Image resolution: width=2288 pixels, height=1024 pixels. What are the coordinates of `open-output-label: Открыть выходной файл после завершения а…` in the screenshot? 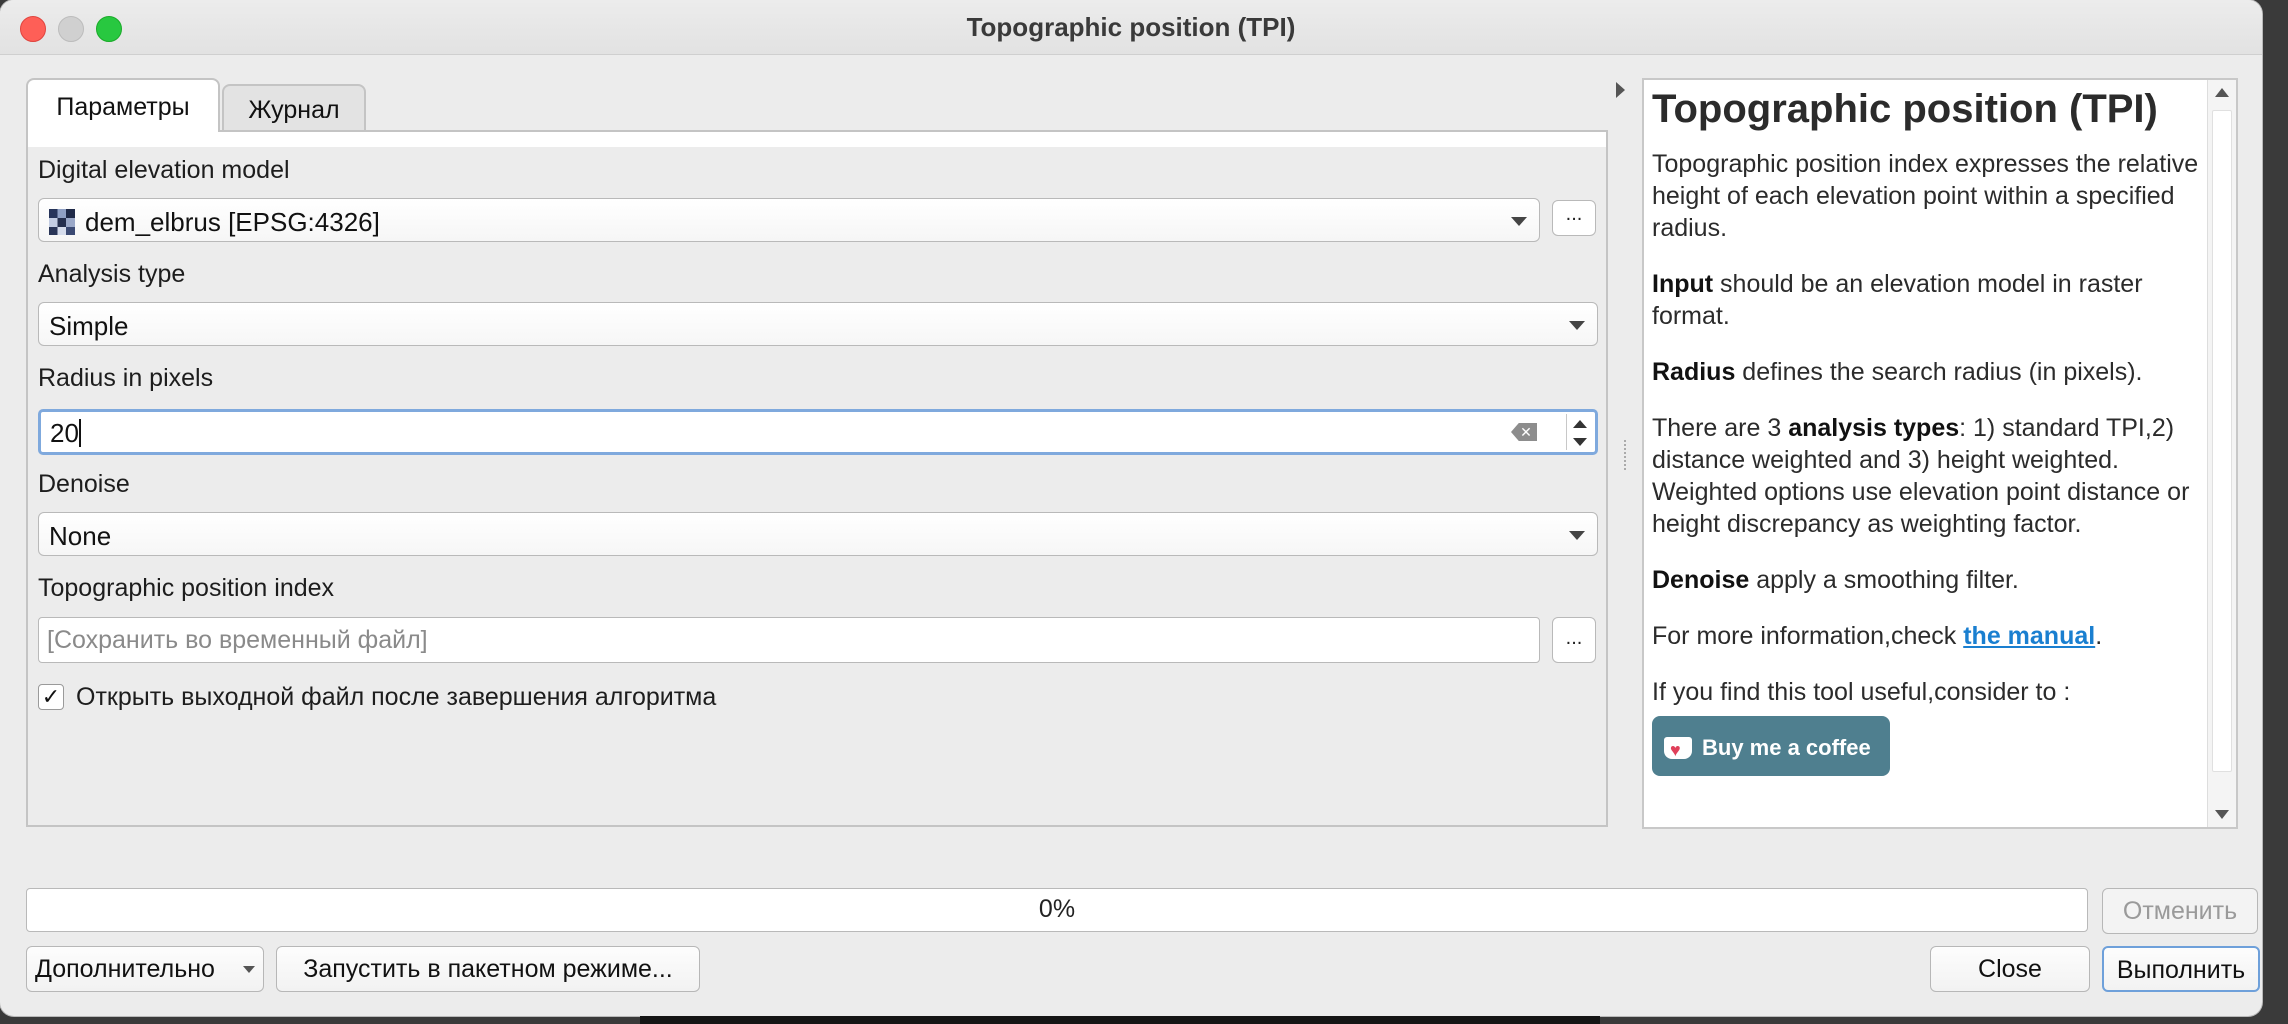 It's located at (396, 697).